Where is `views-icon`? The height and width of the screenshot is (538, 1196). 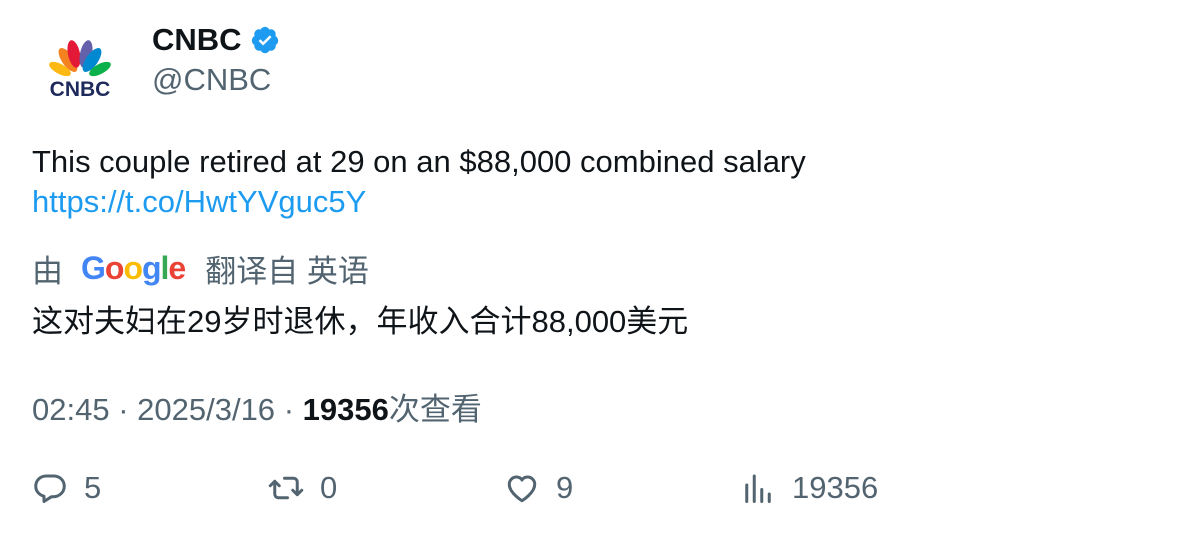 views-icon is located at coordinates (758, 488).